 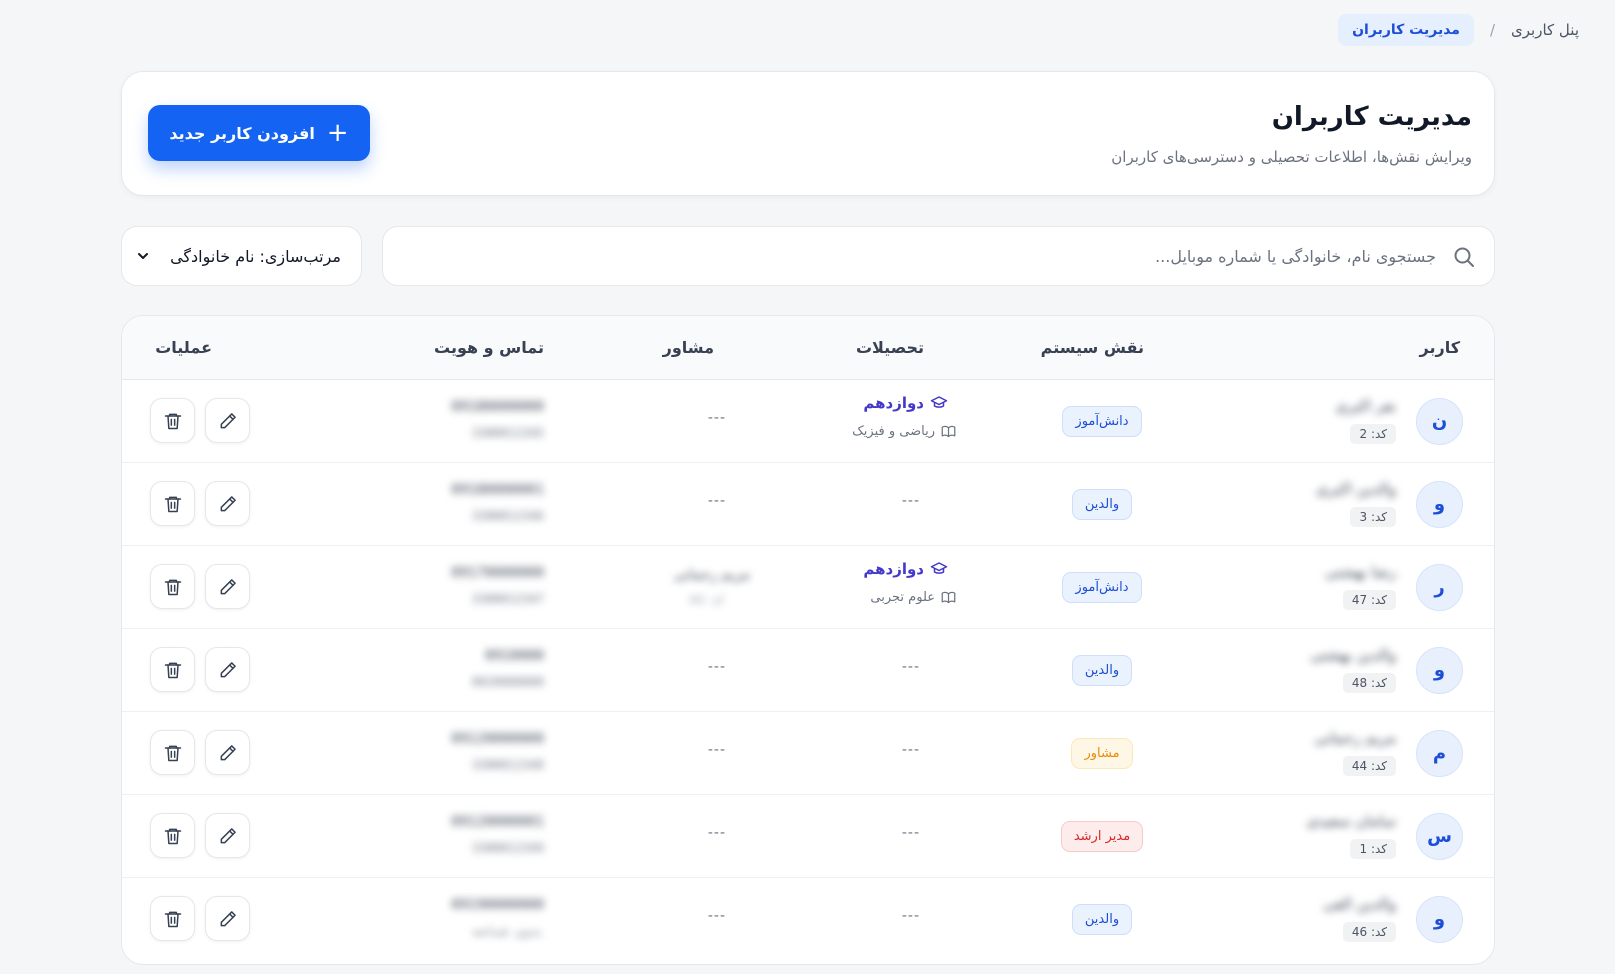 I want to click on role-cell: مدیر ارشد, so click(x=1102, y=836).